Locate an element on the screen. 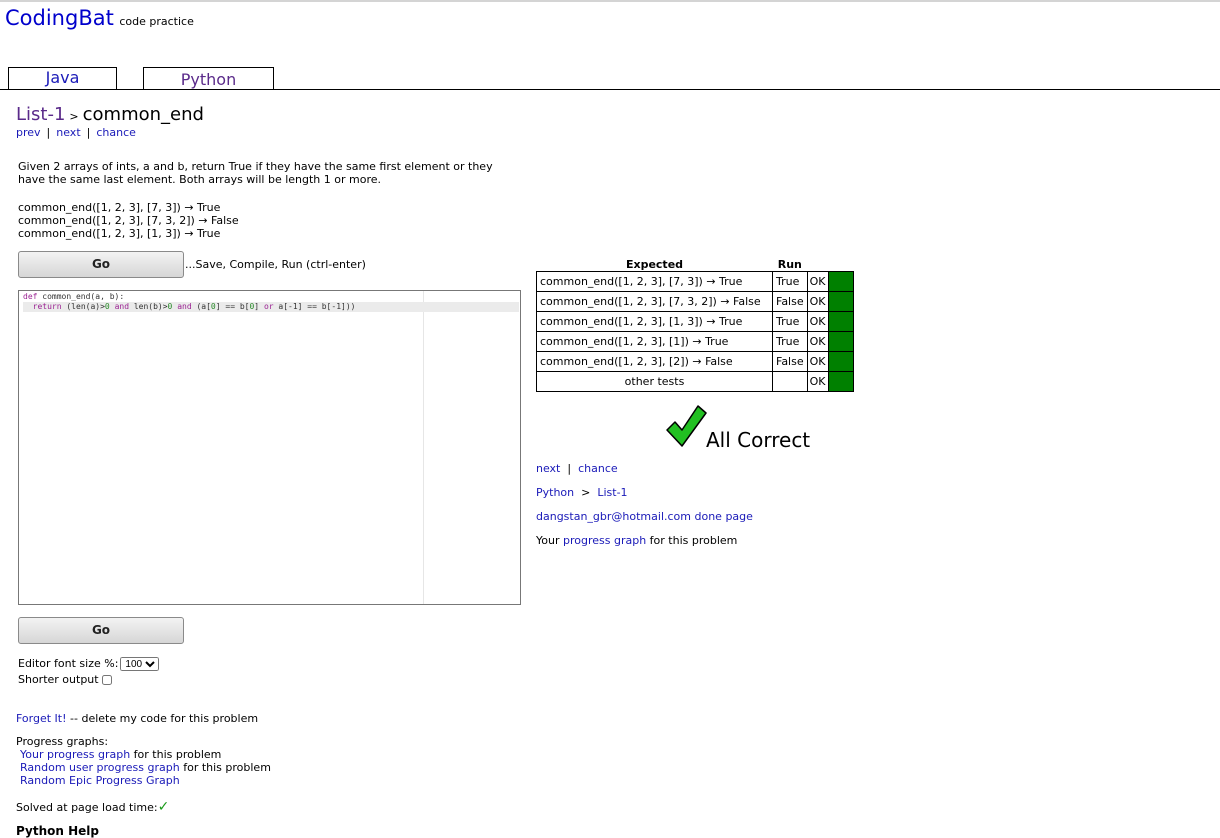 This screenshot has height=838, width=1220. your-progress-link: Your progress graph is located at coordinates (75, 754).